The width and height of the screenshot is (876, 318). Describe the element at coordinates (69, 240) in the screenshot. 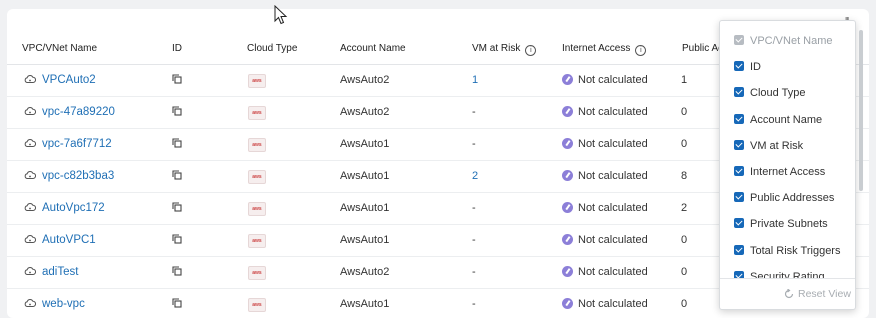

I see `vpc-name: AutoVPC1` at that location.